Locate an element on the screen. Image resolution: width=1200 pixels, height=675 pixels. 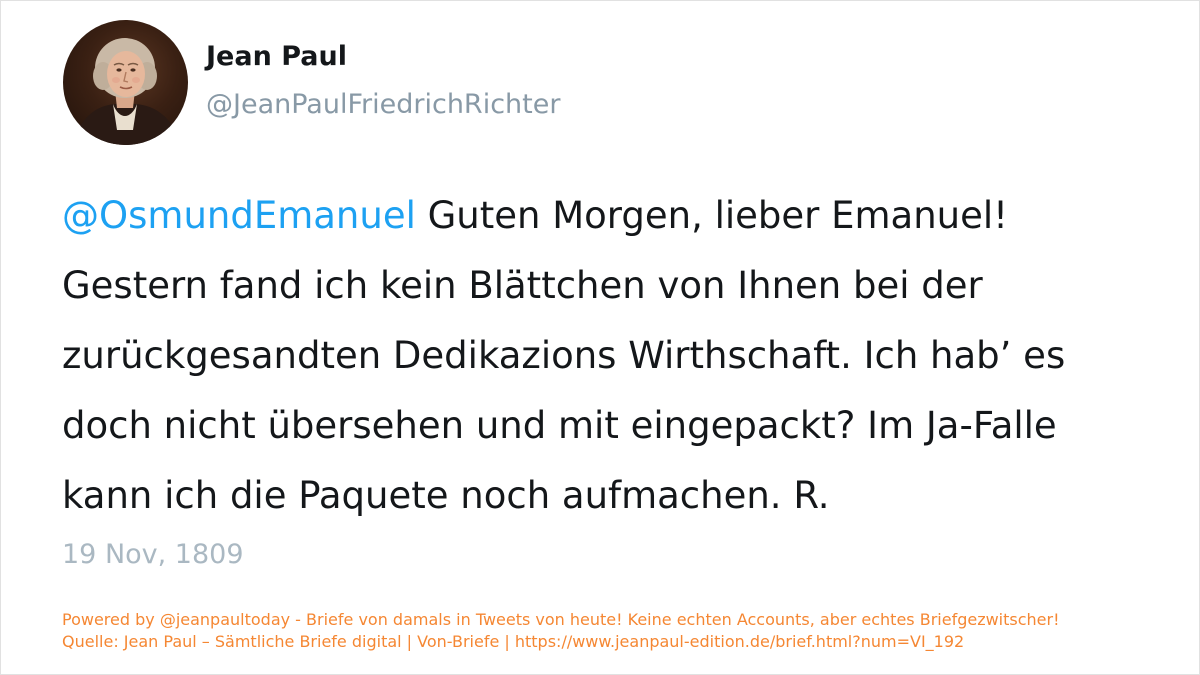
author-name: Jean Paul is located at coordinates (276, 56).